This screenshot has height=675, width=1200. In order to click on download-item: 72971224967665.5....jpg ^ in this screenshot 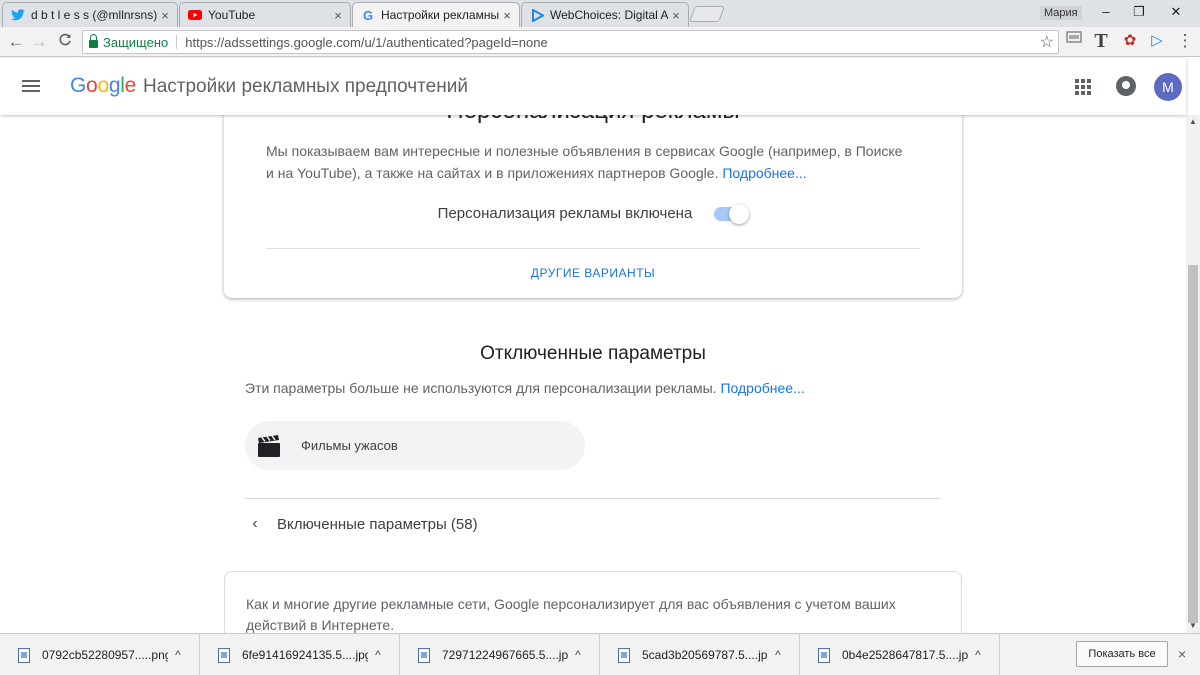, I will do `click(500, 654)`.